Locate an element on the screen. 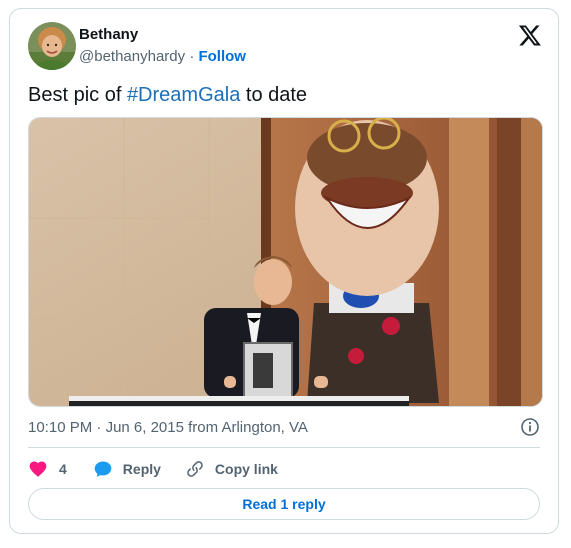 The width and height of the screenshot is (571, 548). copy-link-button: Copy link is located at coordinates (231, 469).